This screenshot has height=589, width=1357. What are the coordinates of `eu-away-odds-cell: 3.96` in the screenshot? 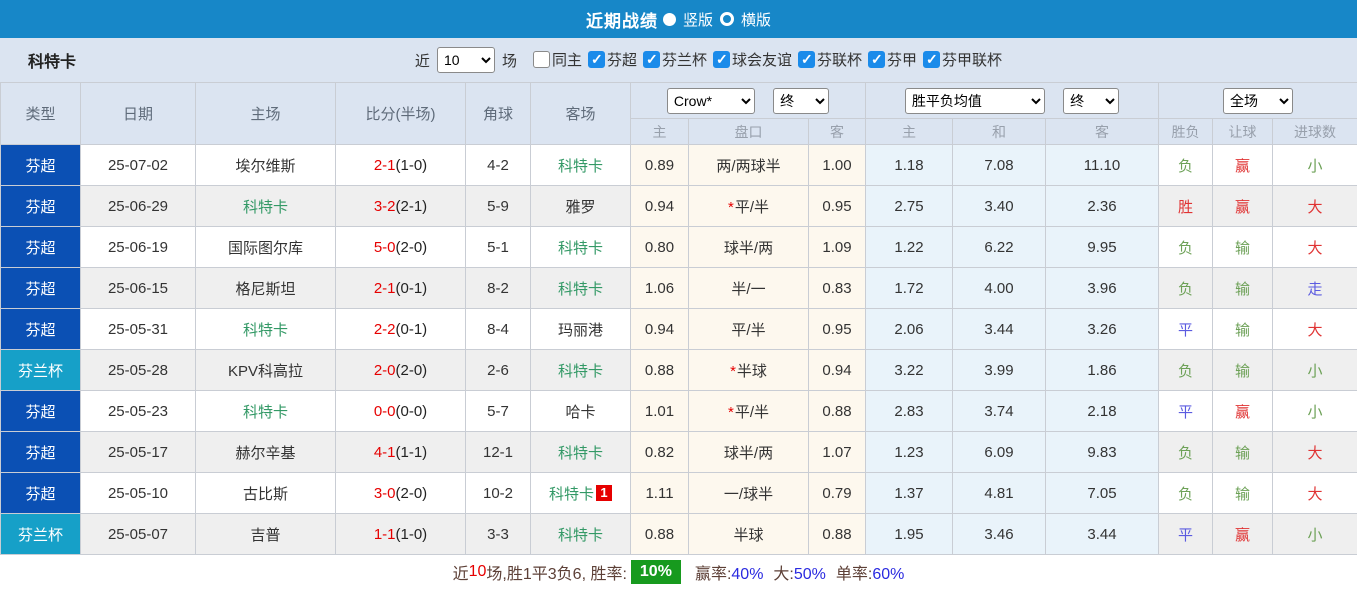 It's located at (1102, 288).